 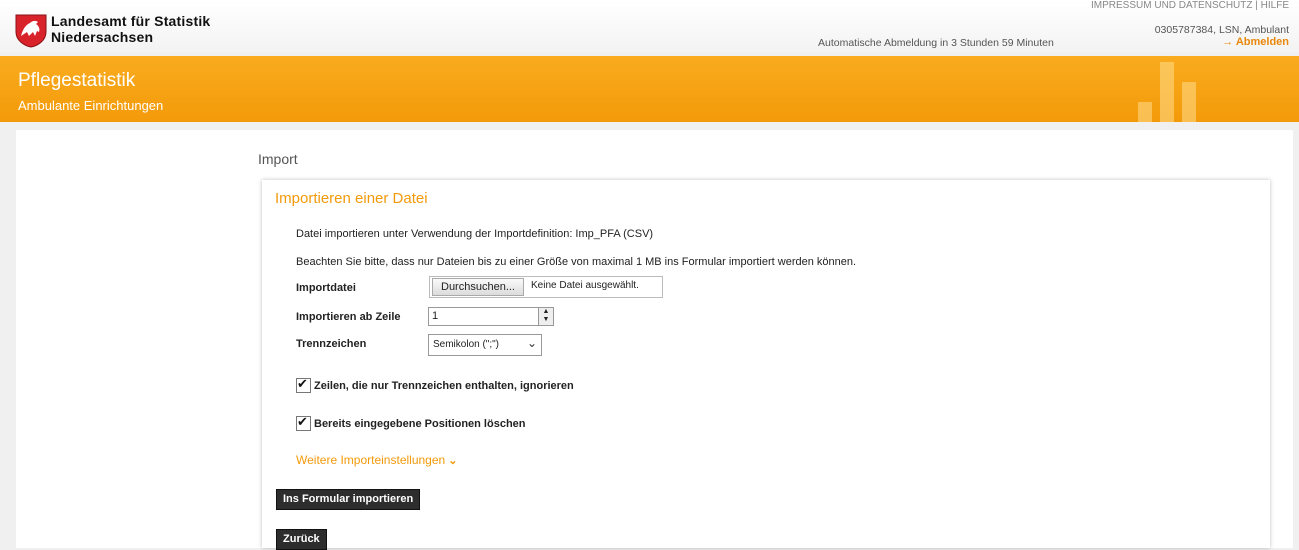 What do you see at coordinates (31, 31) in the screenshot?
I see `lower-saxony-crest-icon` at bounding box center [31, 31].